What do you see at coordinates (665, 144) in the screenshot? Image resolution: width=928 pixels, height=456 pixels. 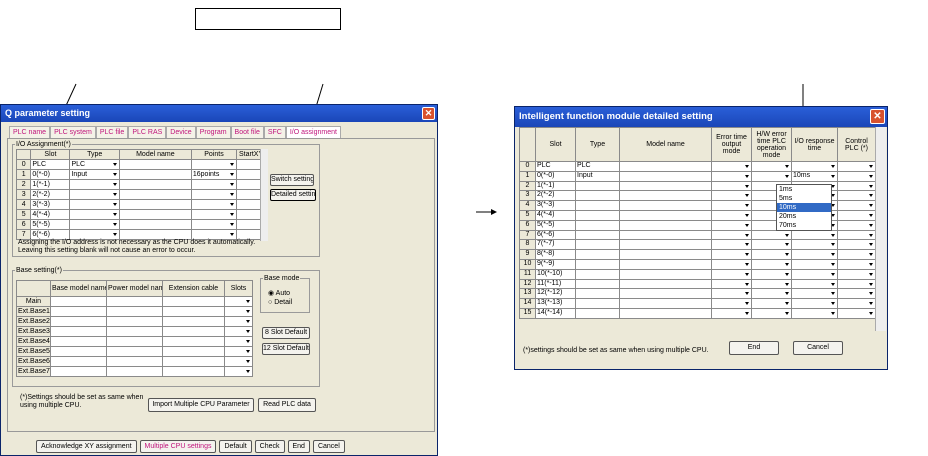 I see `if-model-header: Model name` at bounding box center [665, 144].